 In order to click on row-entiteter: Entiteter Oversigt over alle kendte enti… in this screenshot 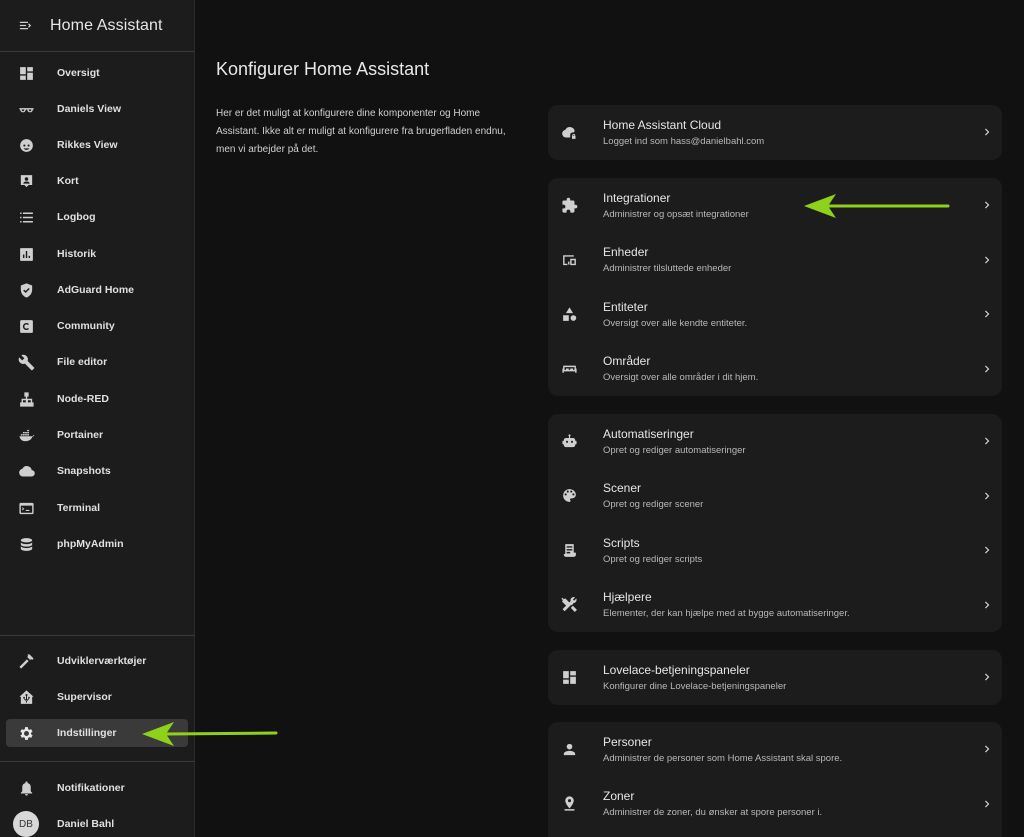, I will do `click(775, 314)`.